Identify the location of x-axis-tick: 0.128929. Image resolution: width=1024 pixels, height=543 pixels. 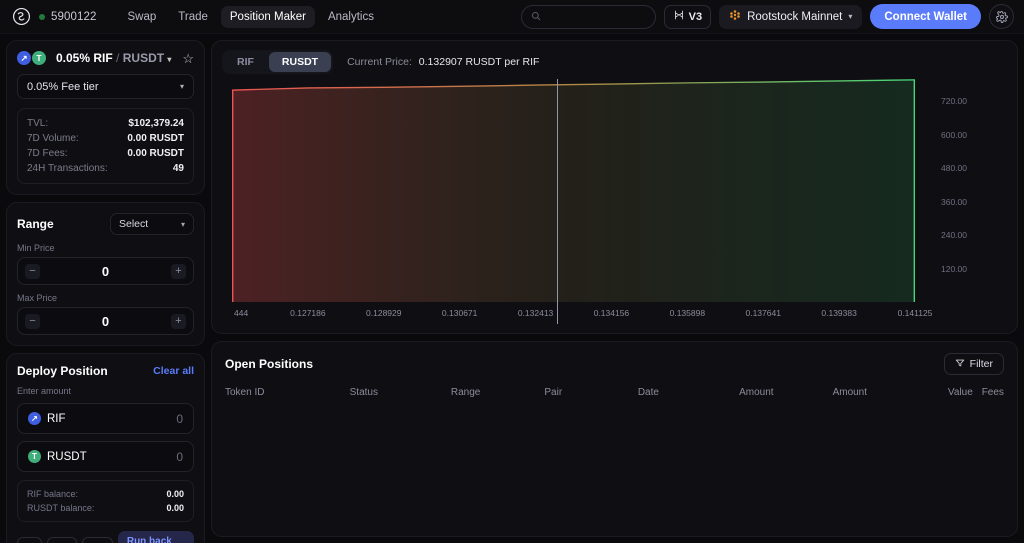
(384, 313).